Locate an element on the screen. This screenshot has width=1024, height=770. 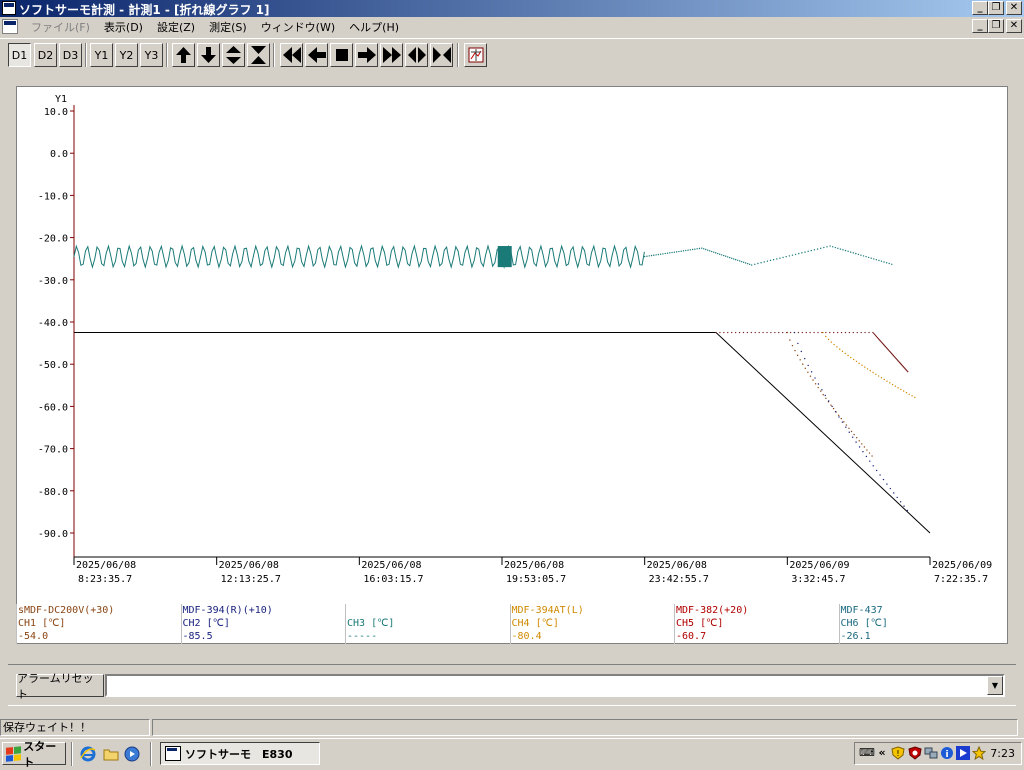
system-tray: ⌨ « ! i 7:23 is located at coordinates (938, 753).